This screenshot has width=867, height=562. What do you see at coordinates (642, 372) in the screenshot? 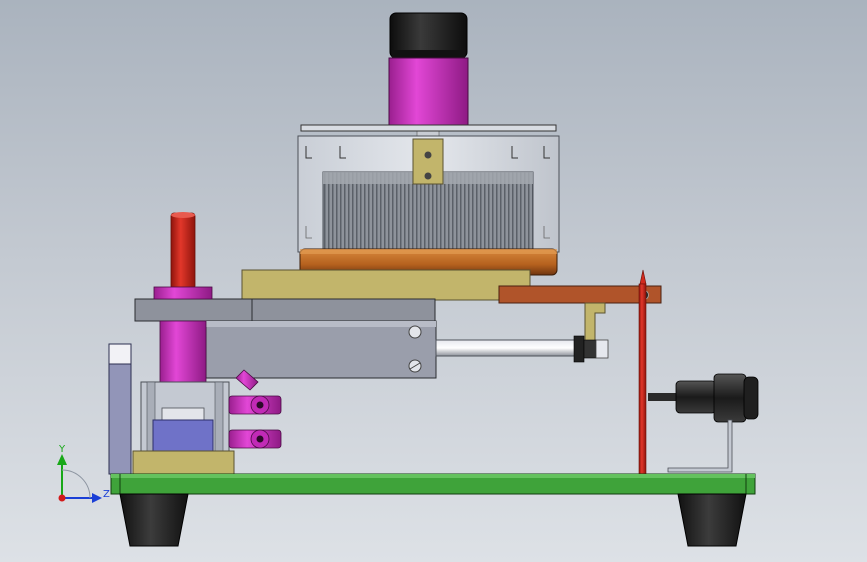
I see `red-rod-right` at bounding box center [642, 372].